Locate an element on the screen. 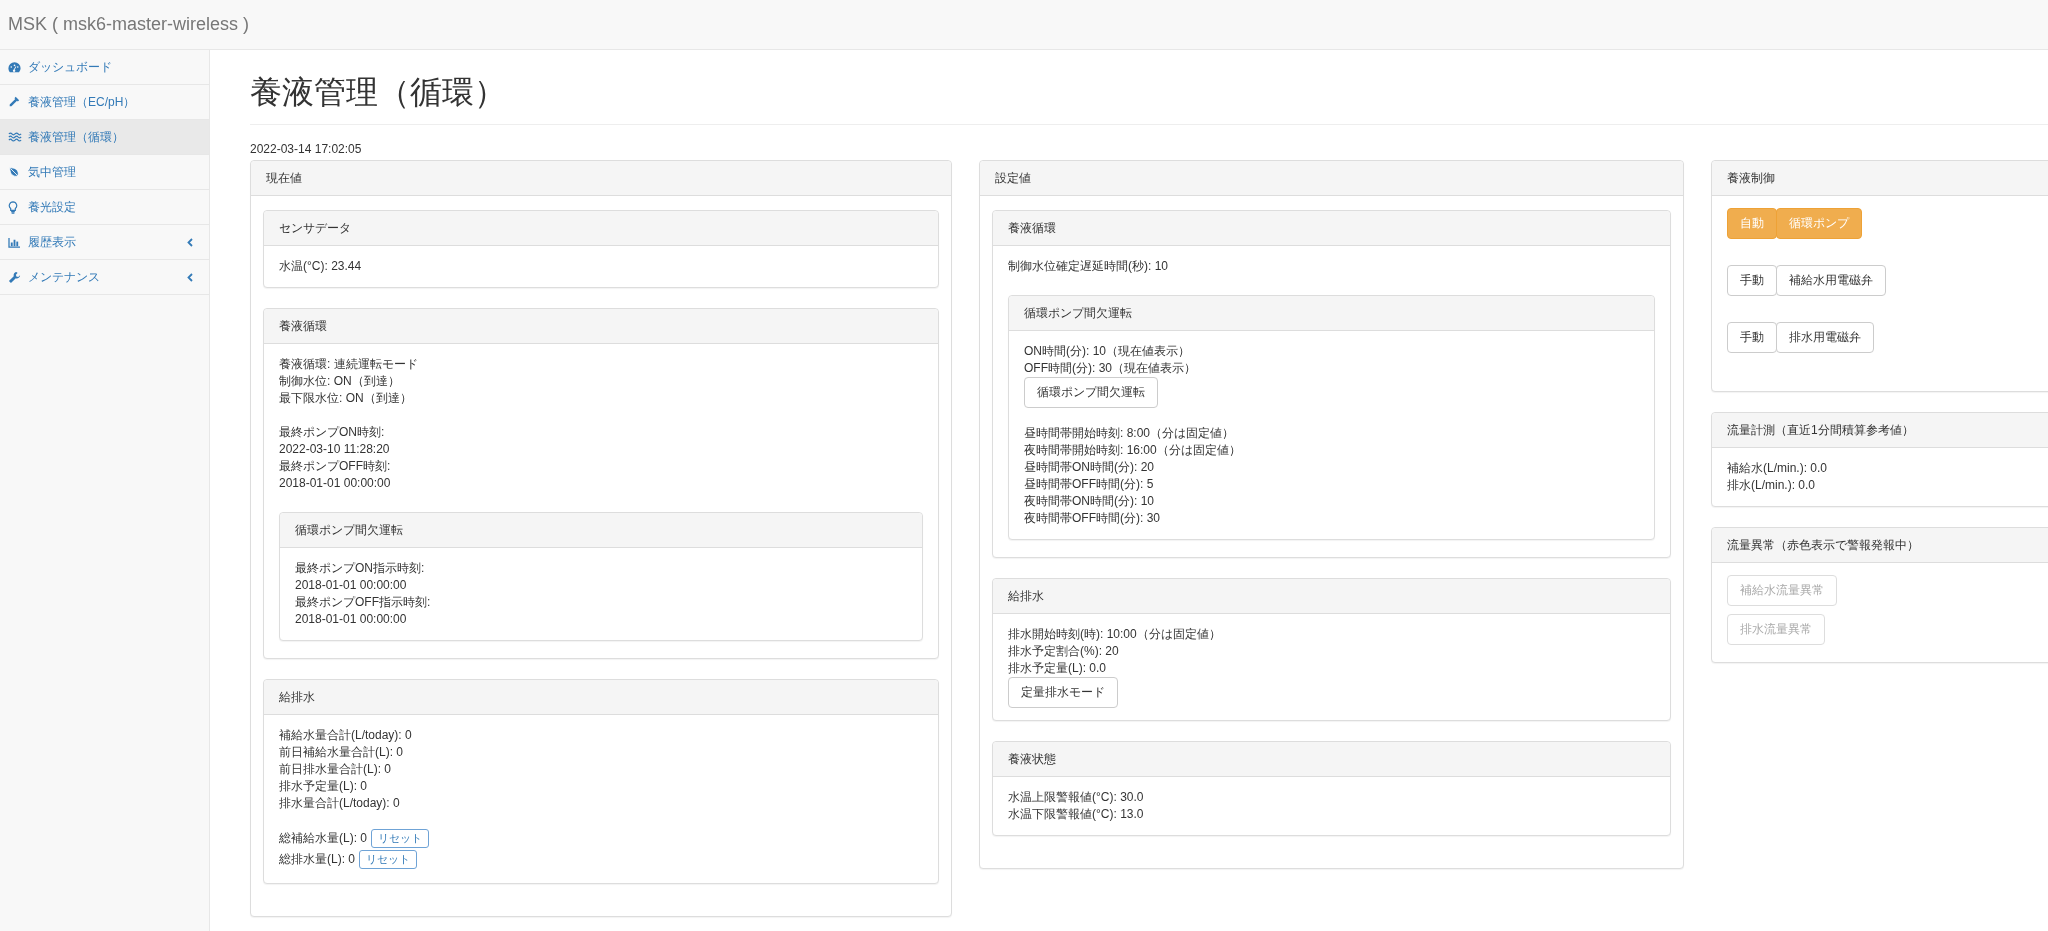 The width and height of the screenshot is (2048, 931). dropper-icon is located at coordinates (14, 102).